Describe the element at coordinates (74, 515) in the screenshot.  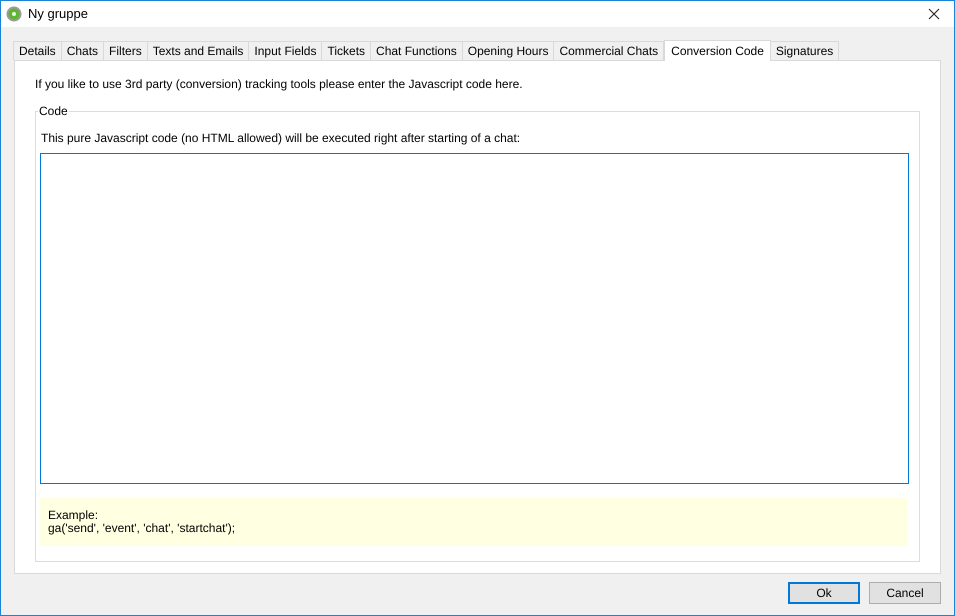
I see `example-text: Example:` at that location.